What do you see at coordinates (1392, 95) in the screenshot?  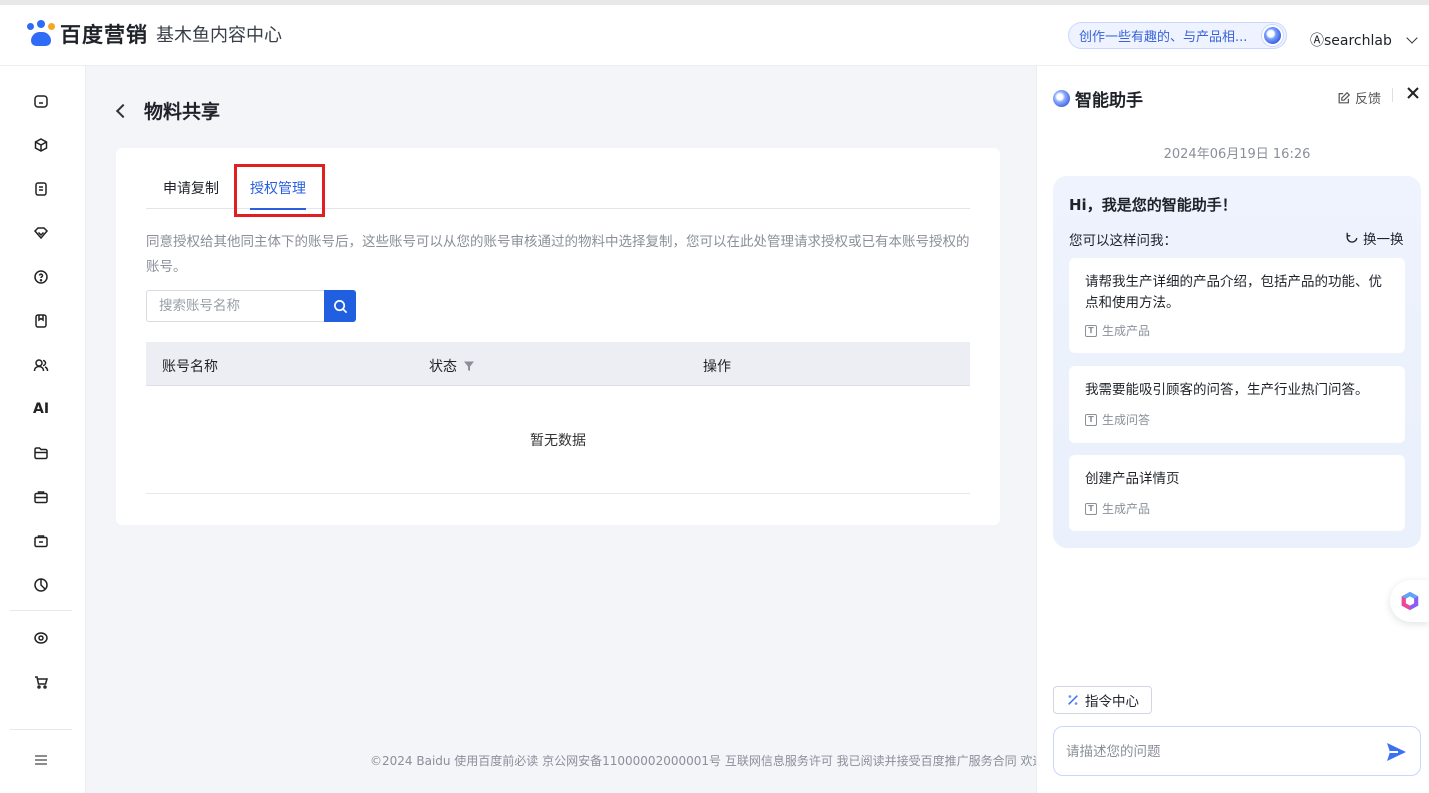 I see `header-separator` at bounding box center [1392, 95].